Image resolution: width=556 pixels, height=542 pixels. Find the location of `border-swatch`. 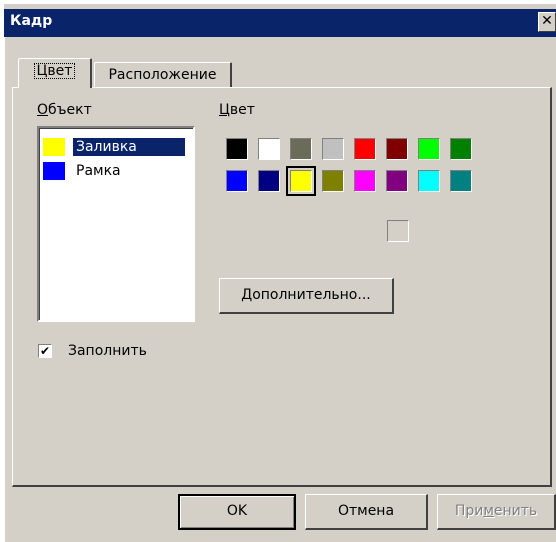

border-swatch is located at coordinates (54, 171).